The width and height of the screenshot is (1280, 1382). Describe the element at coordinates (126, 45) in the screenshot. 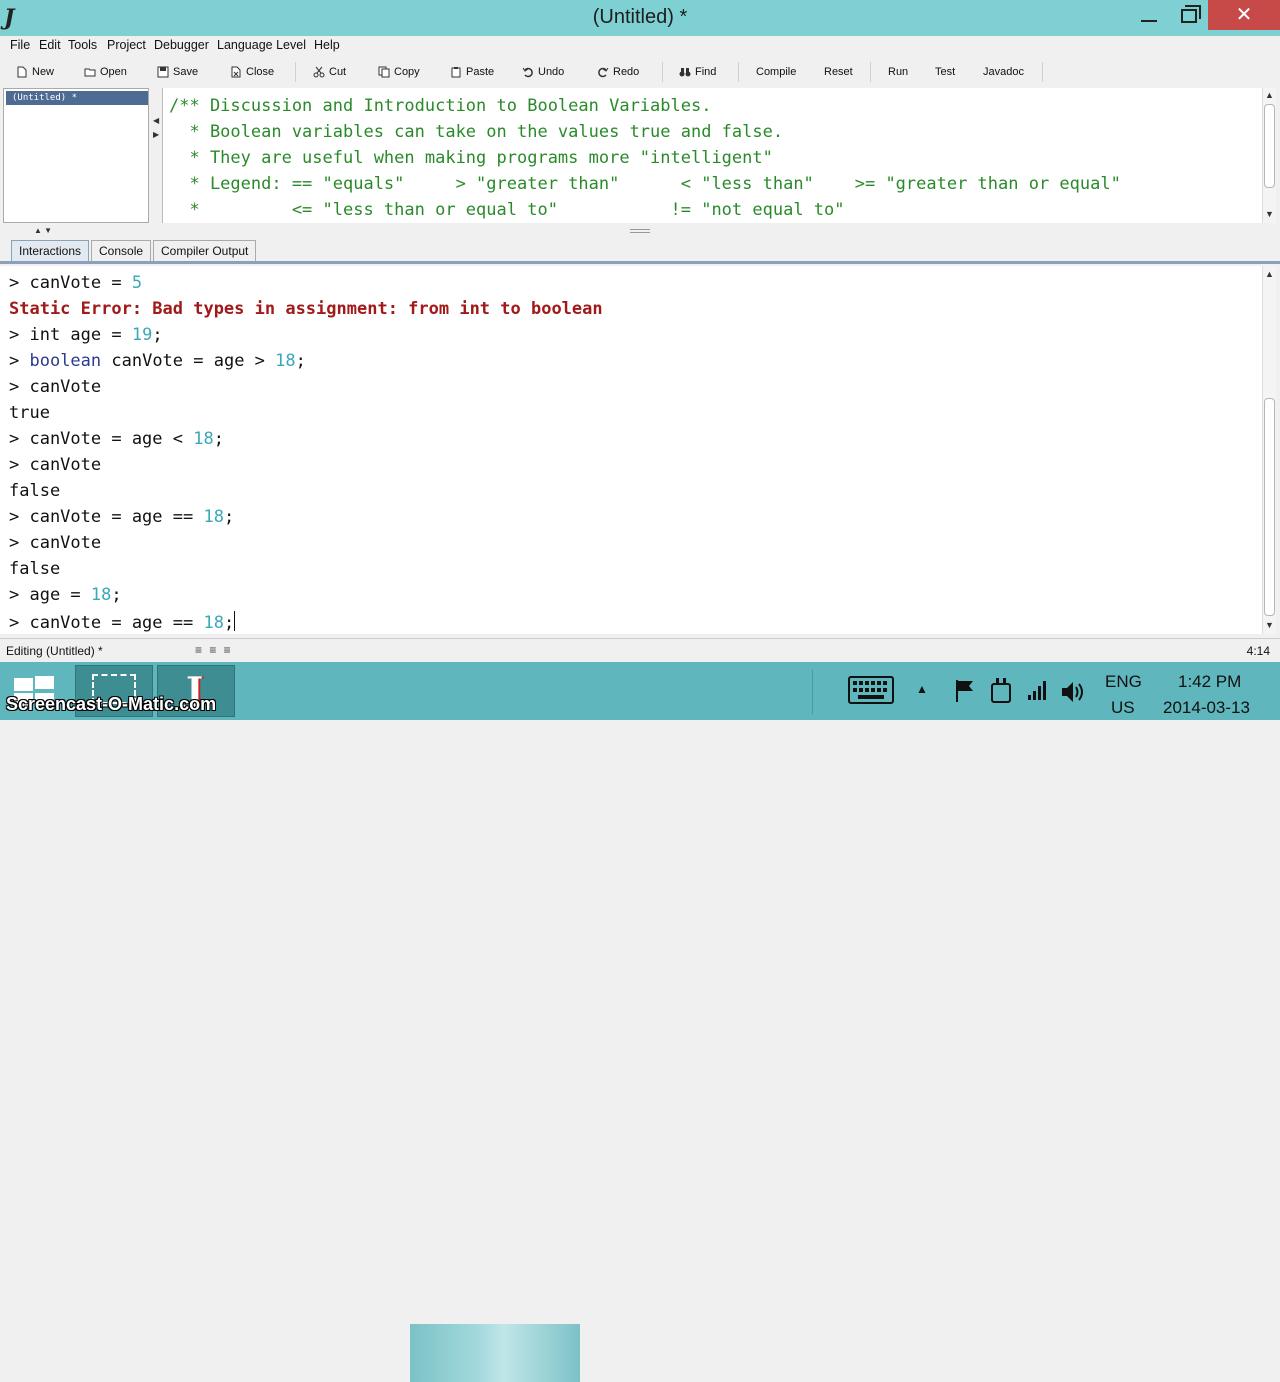

I see `menu-project: Project` at that location.